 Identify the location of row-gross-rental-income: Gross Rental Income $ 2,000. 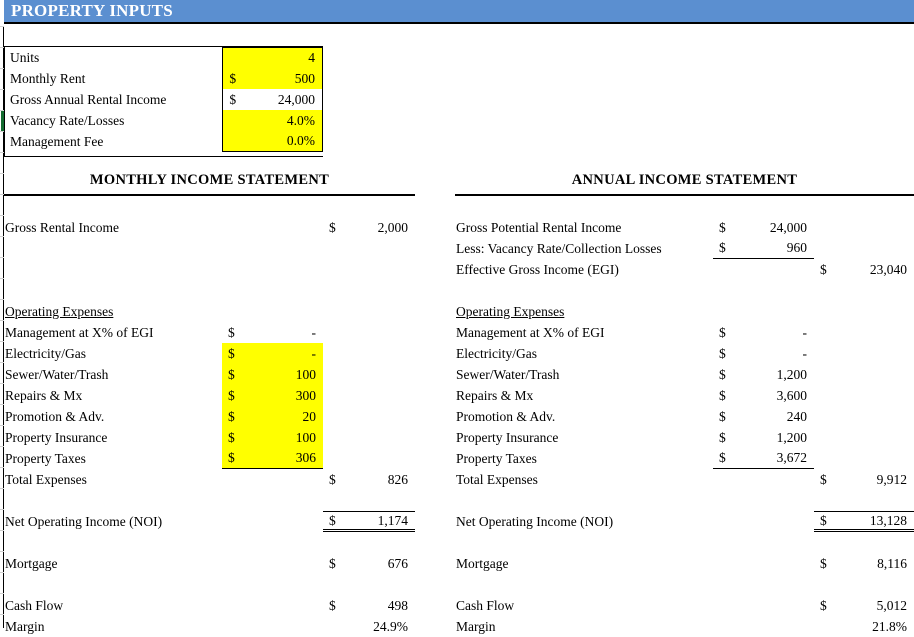
(209, 227).